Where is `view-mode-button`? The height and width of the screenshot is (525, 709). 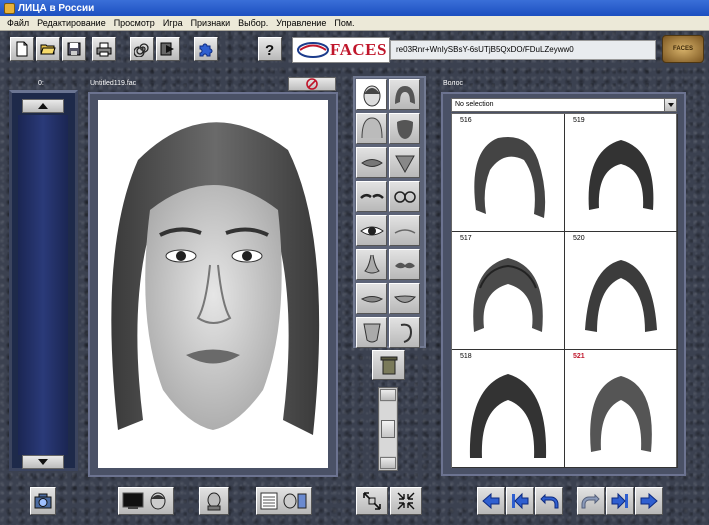
view-mode-button is located at coordinates (146, 501).